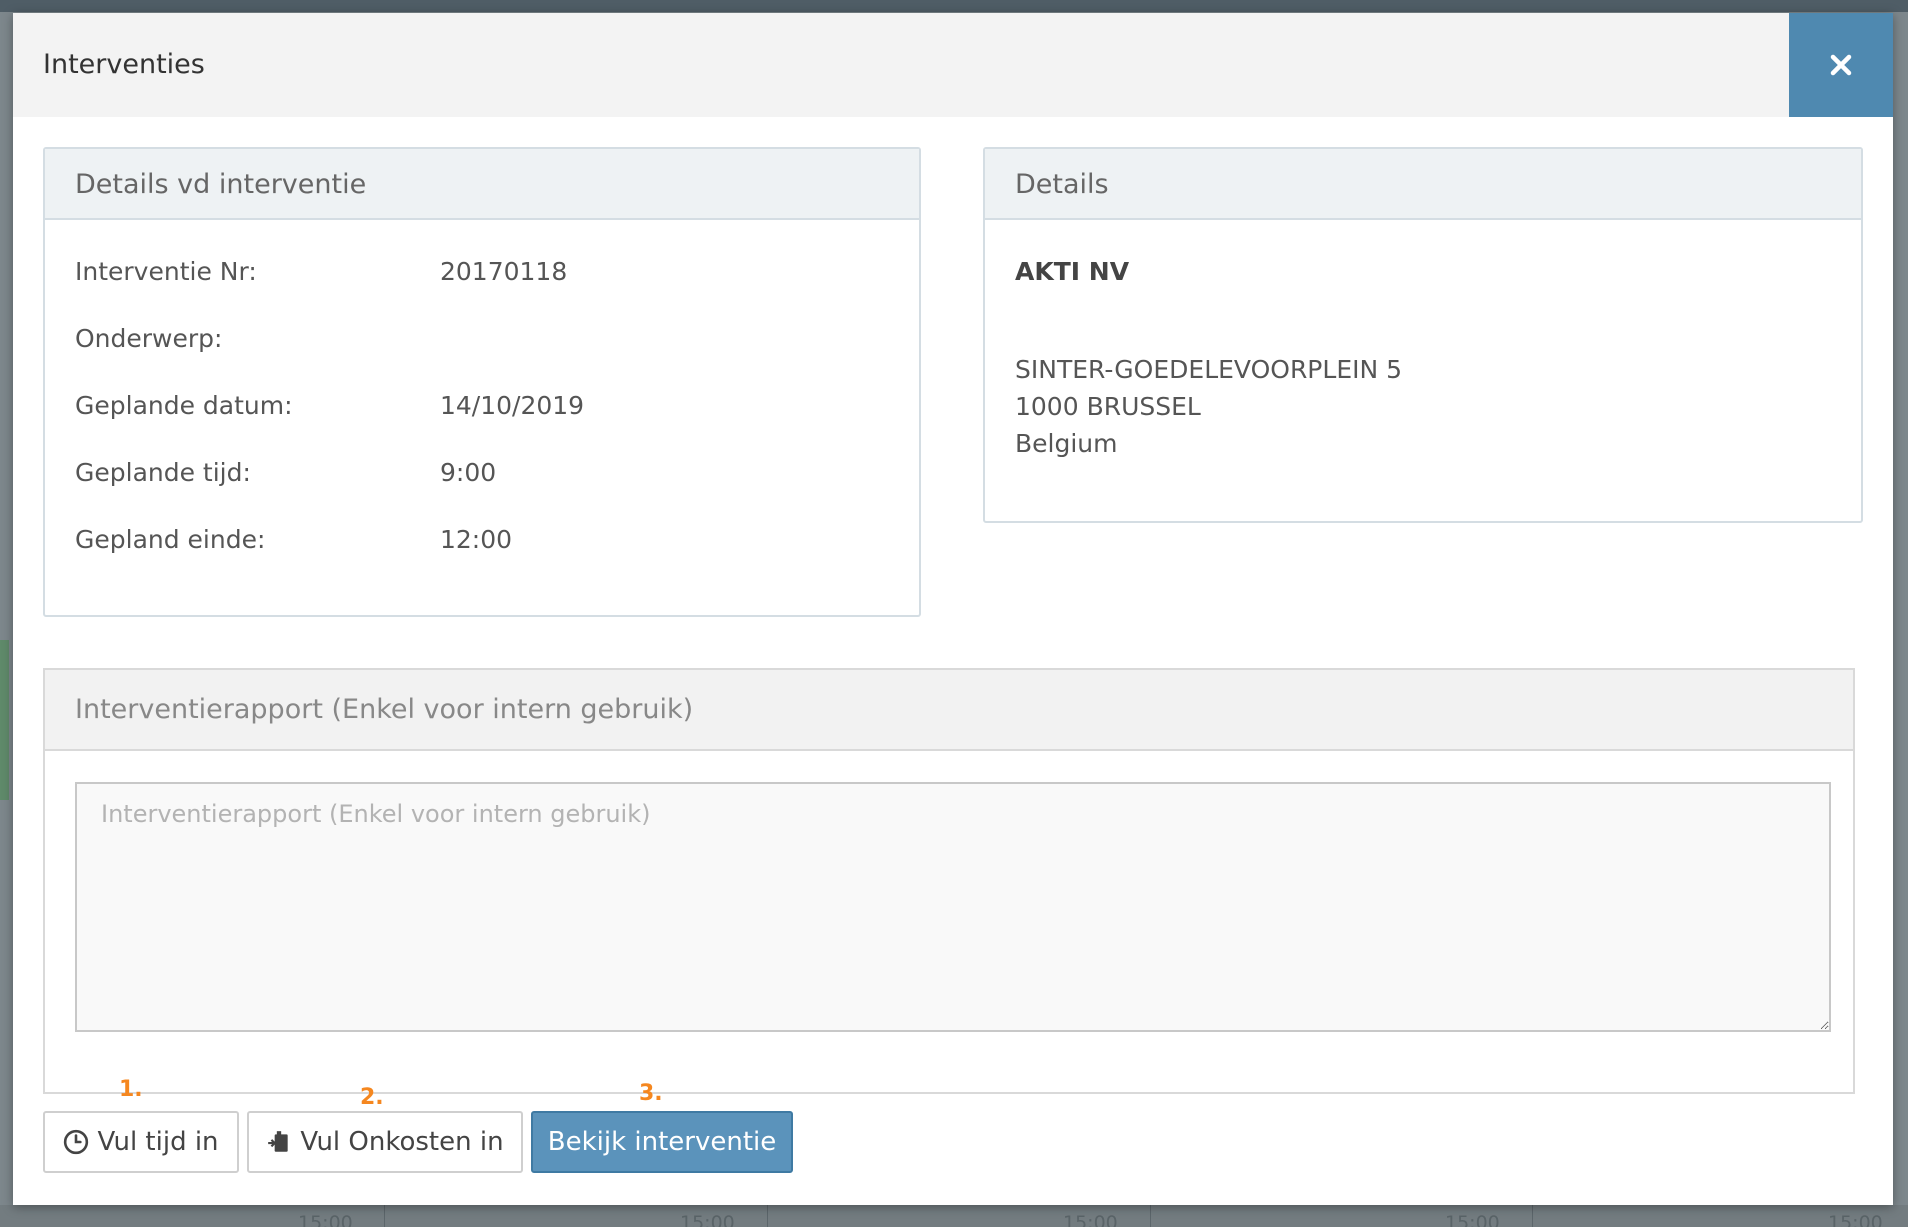  I want to click on step-number-3: 3., so click(651, 1093).